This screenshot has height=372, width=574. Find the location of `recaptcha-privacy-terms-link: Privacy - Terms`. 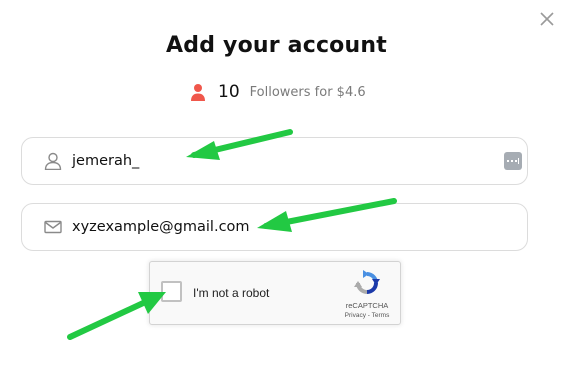

recaptcha-privacy-terms-link: Privacy - Terms is located at coordinates (367, 315).